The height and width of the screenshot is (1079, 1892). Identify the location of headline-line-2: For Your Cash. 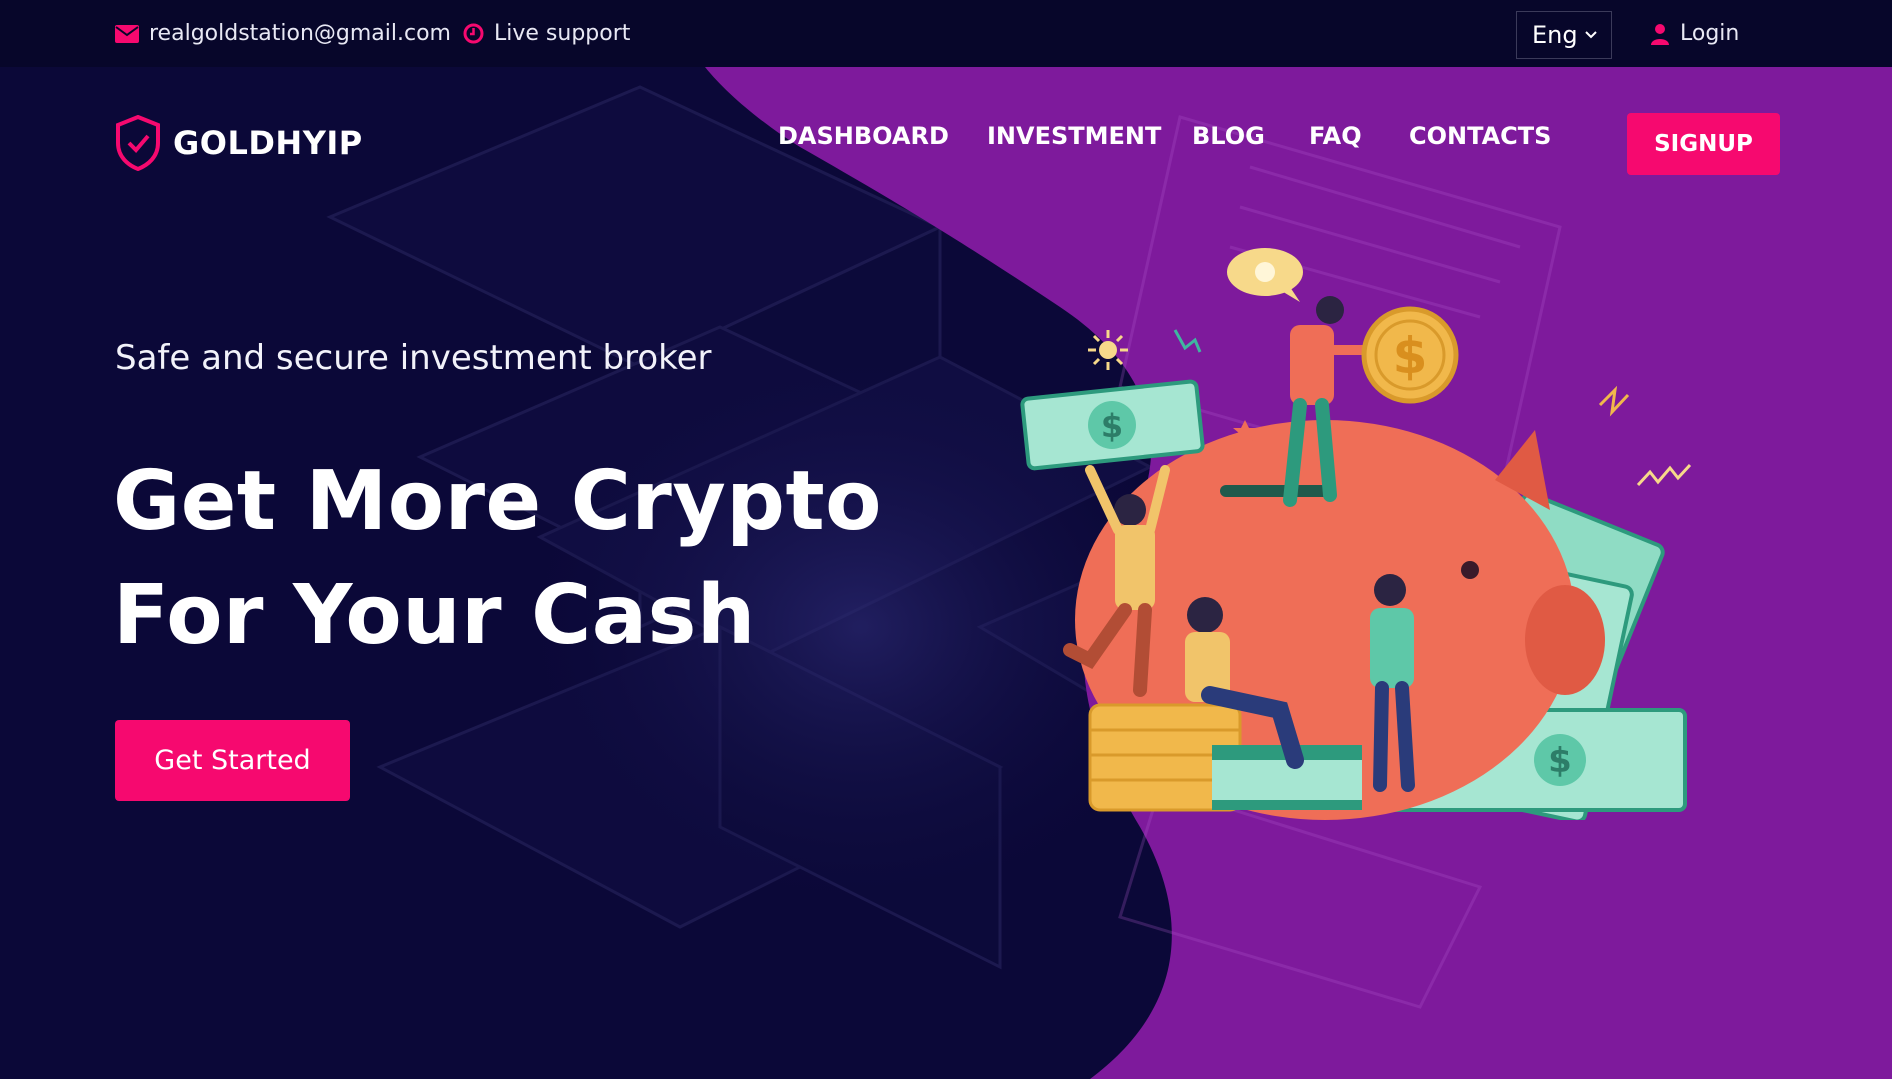
(434, 615).